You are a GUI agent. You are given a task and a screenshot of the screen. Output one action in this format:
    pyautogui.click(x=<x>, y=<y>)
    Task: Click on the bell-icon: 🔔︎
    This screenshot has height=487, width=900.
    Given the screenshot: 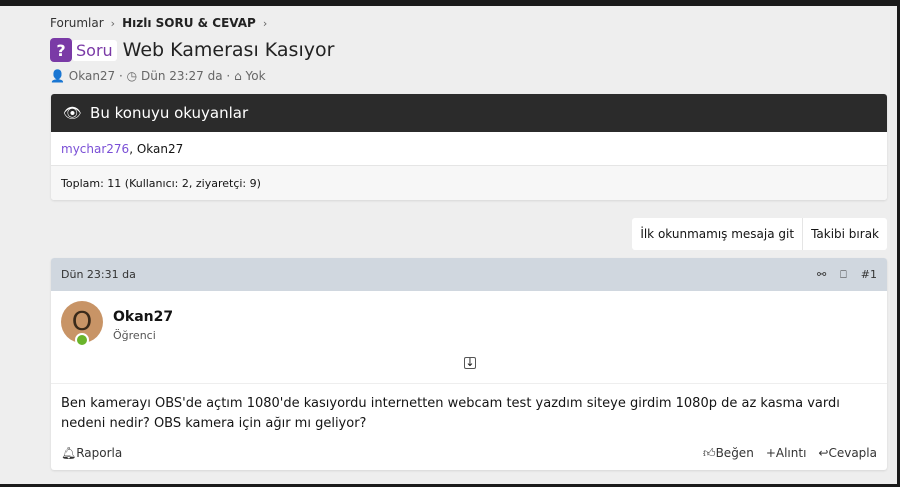 What is the action you would take?
    pyautogui.click(x=69, y=453)
    